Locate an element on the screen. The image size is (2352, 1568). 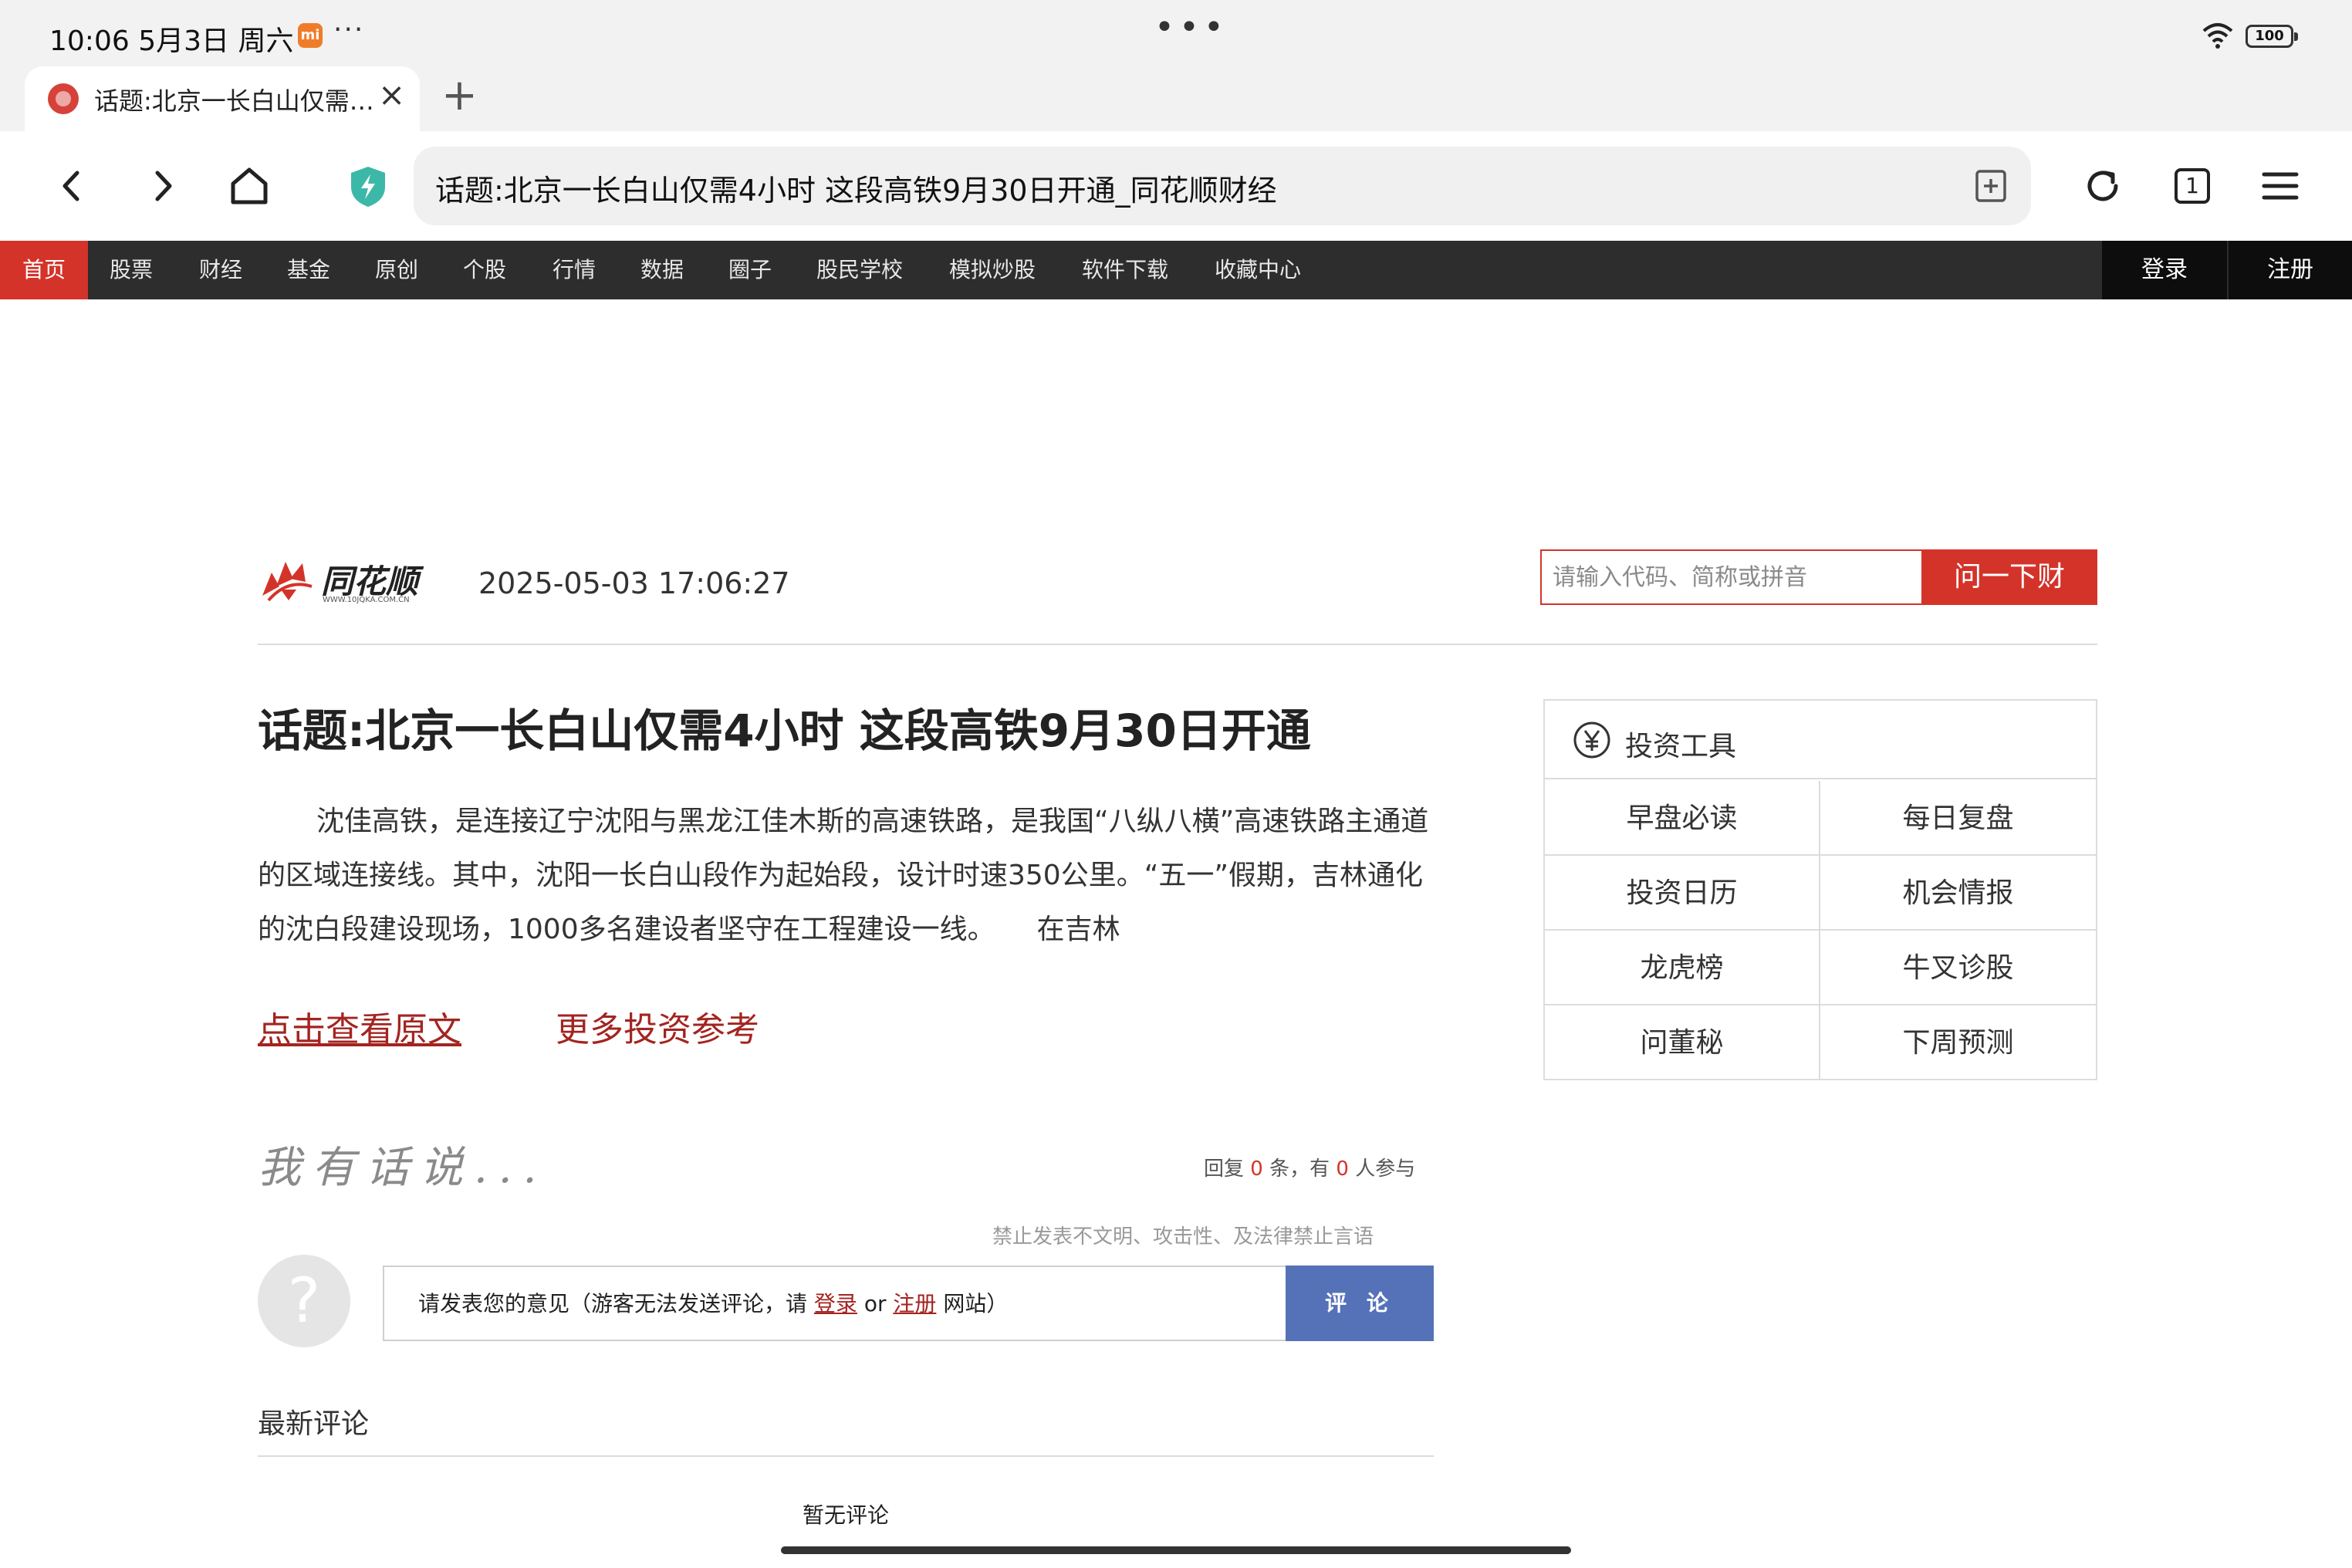
register-button: 注册 is located at coordinates (2290, 270).